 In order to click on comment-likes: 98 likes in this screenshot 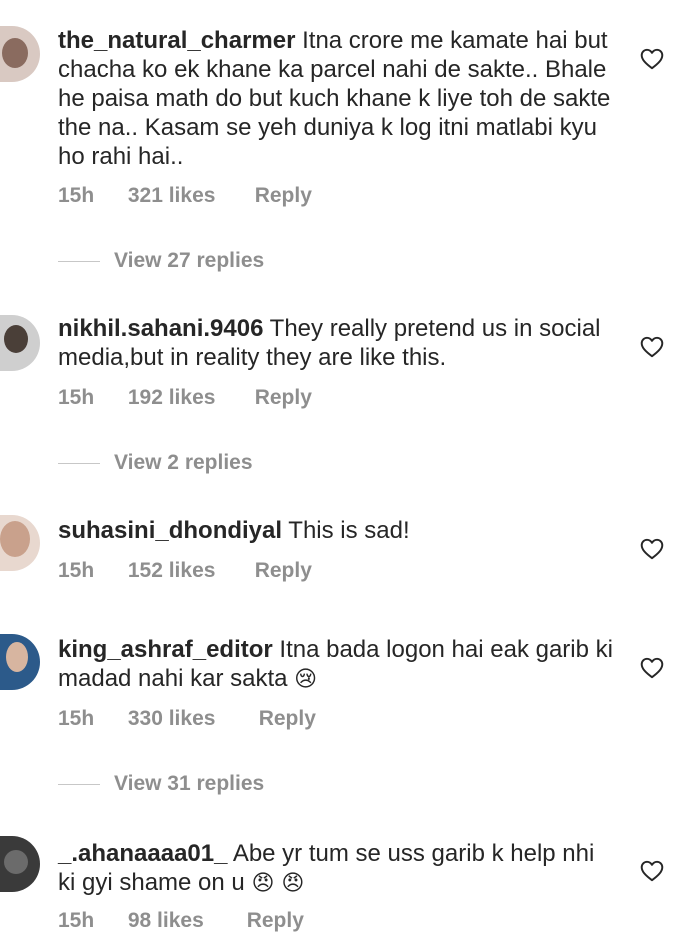, I will do `click(184, 921)`.